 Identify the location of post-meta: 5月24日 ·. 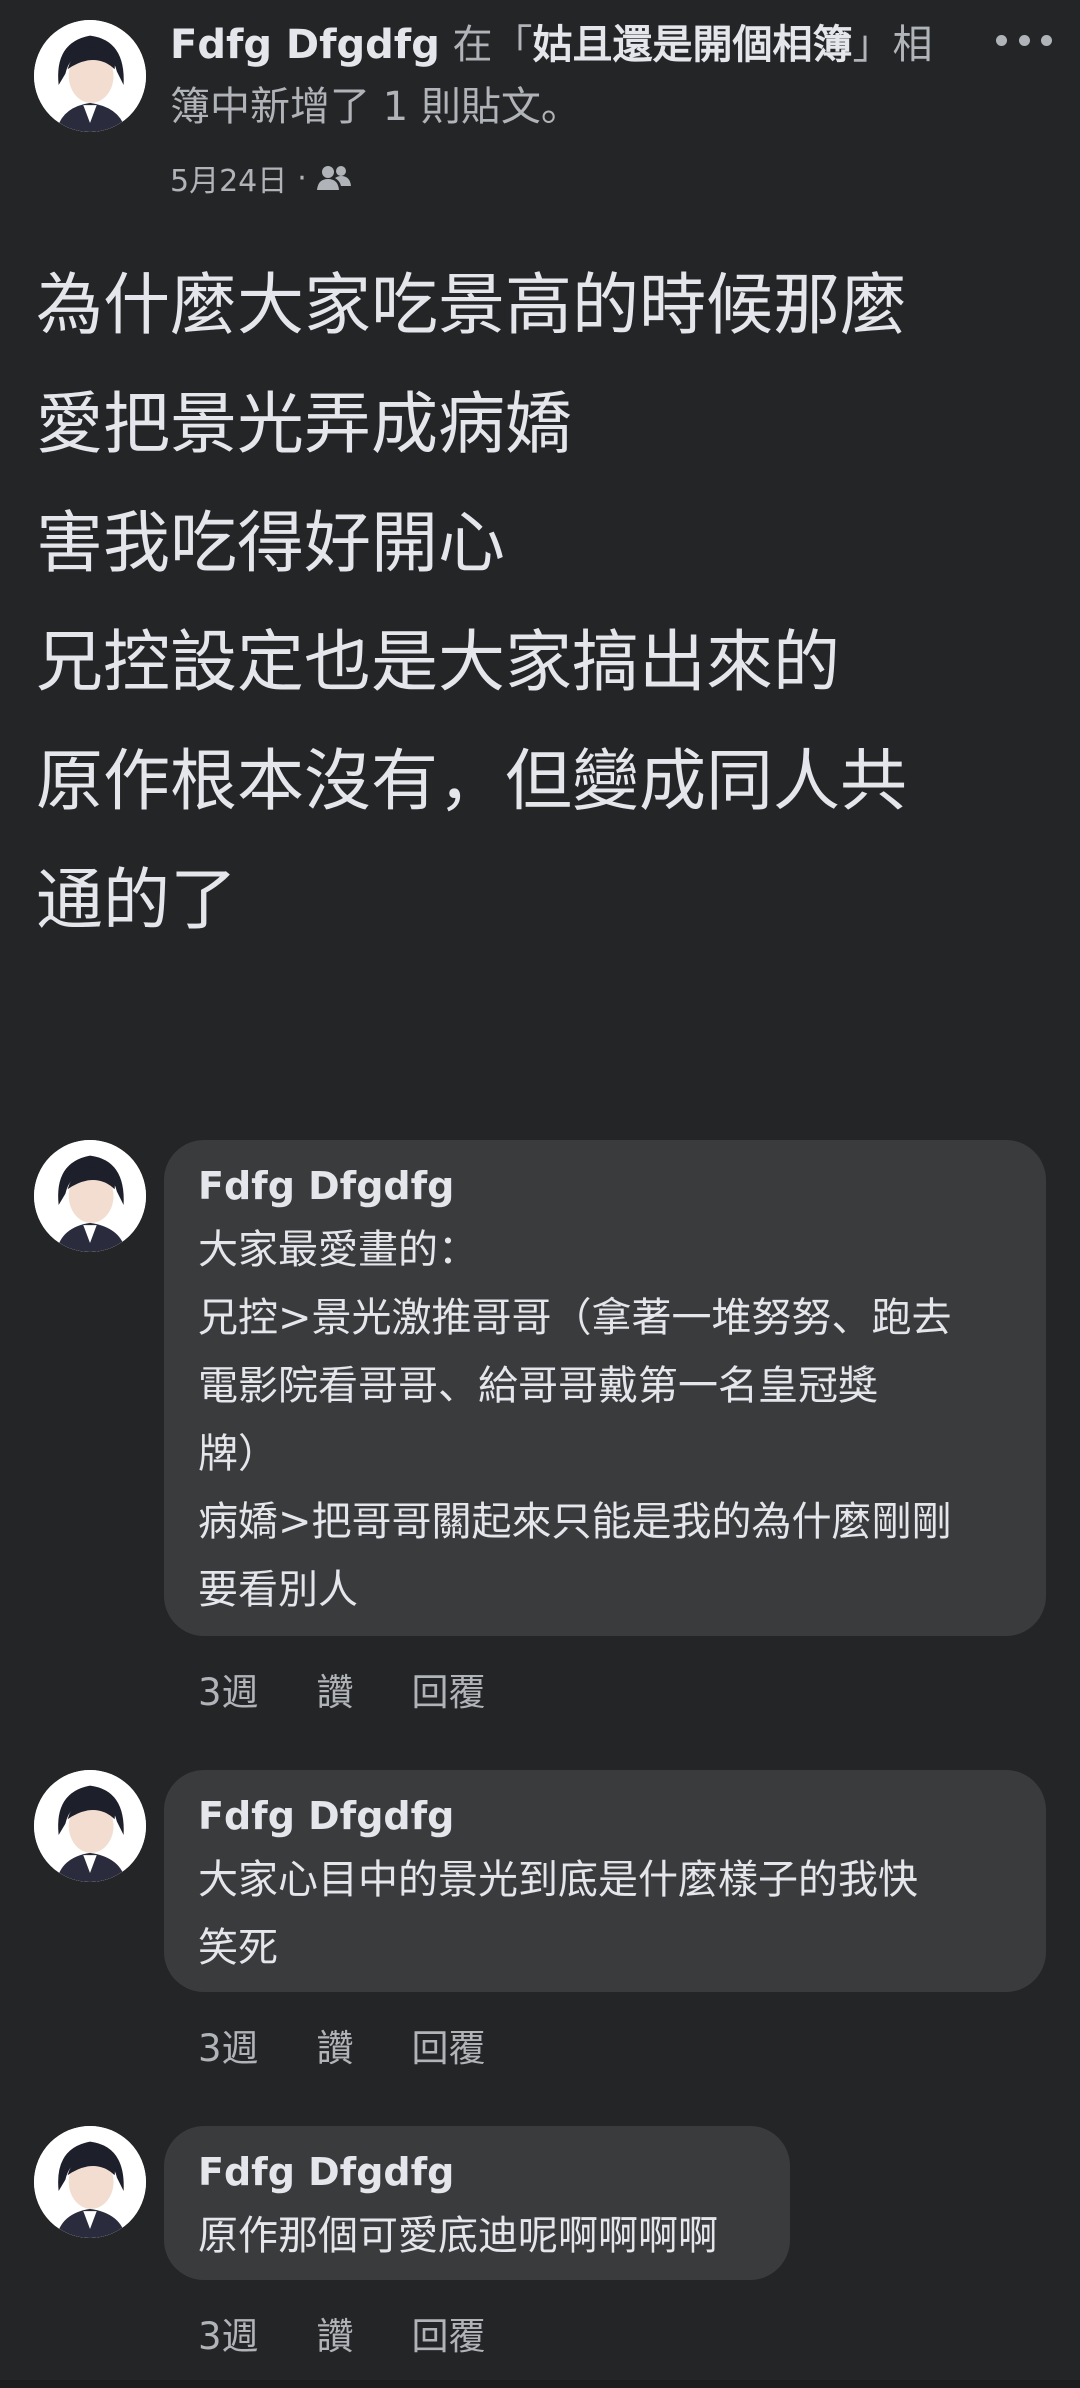
(260, 178).